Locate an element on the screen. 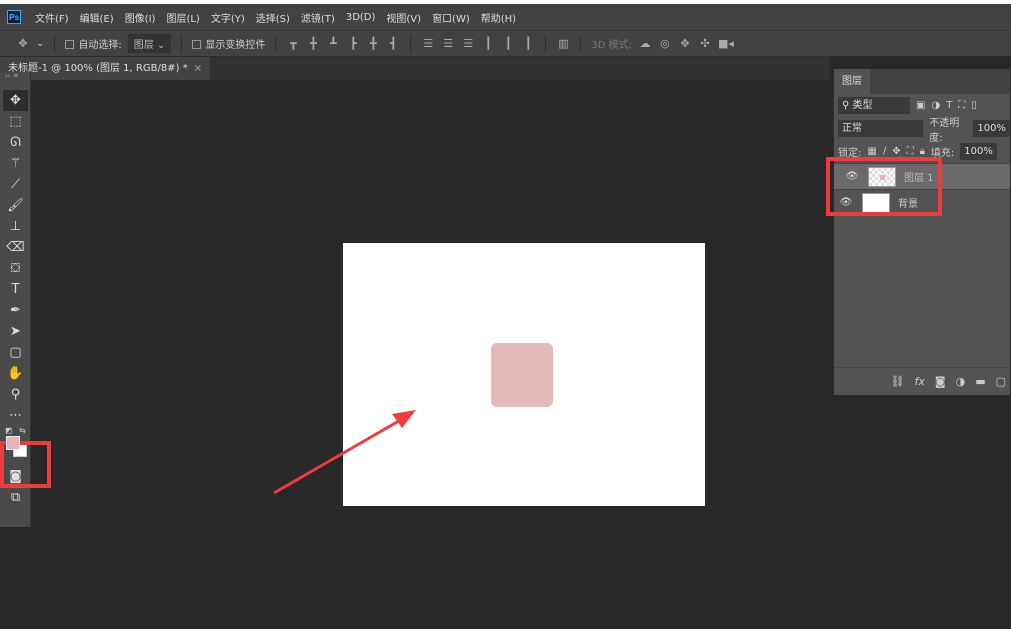  filter-adjustment-icon: ◑ is located at coordinates (935, 105).